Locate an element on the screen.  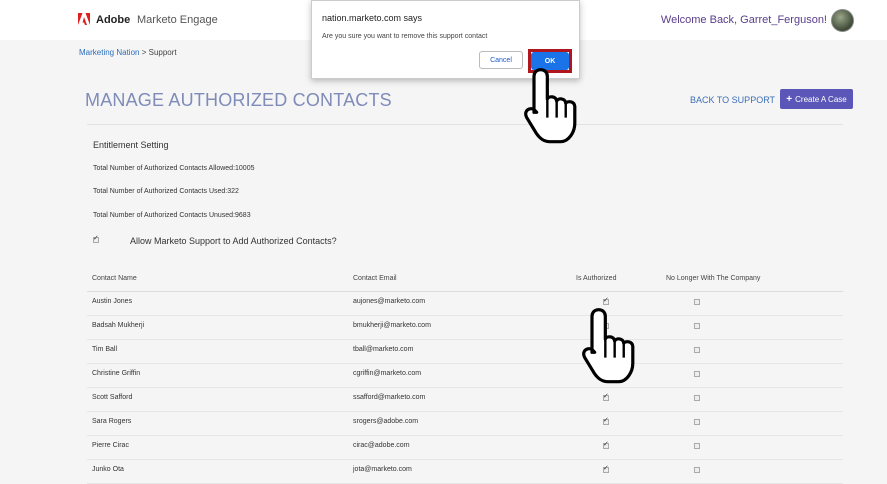
table-row: Scott Safford ssafford@marketo.com is located at coordinates (465, 400).